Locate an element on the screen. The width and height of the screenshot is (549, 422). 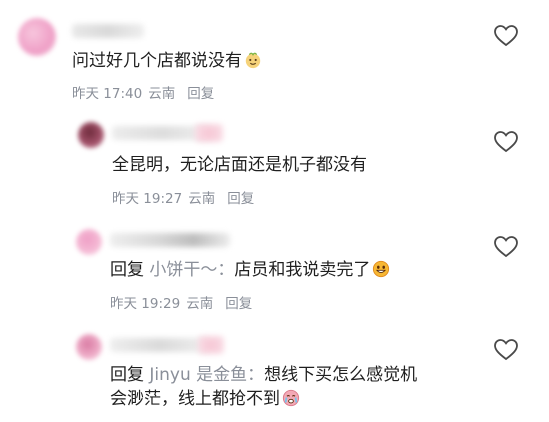
comment-text: 问过好几个店都说没有 is located at coordinates (167, 61).